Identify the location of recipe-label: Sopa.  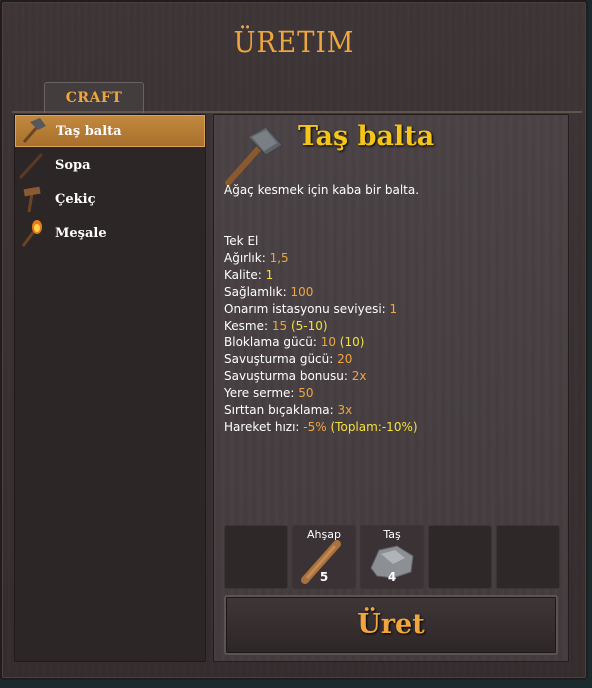
(73, 165).